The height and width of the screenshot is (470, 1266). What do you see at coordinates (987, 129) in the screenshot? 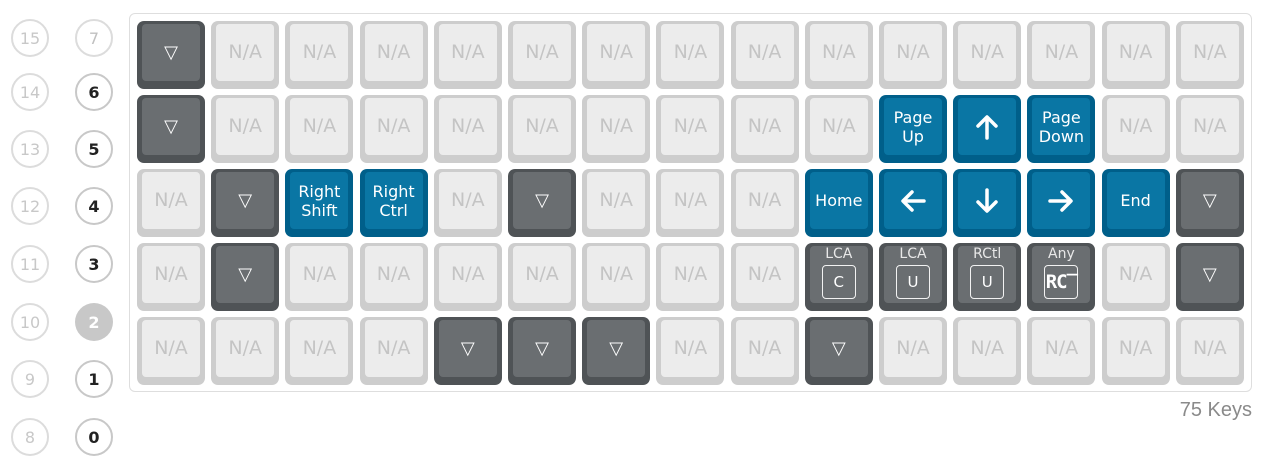
I see `key-arrow-up` at bounding box center [987, 129].